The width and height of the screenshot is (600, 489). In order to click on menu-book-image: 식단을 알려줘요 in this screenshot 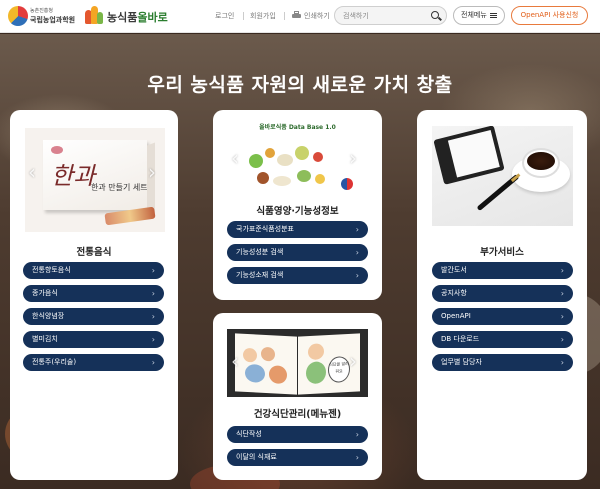, I will do `click(297, 363)`.